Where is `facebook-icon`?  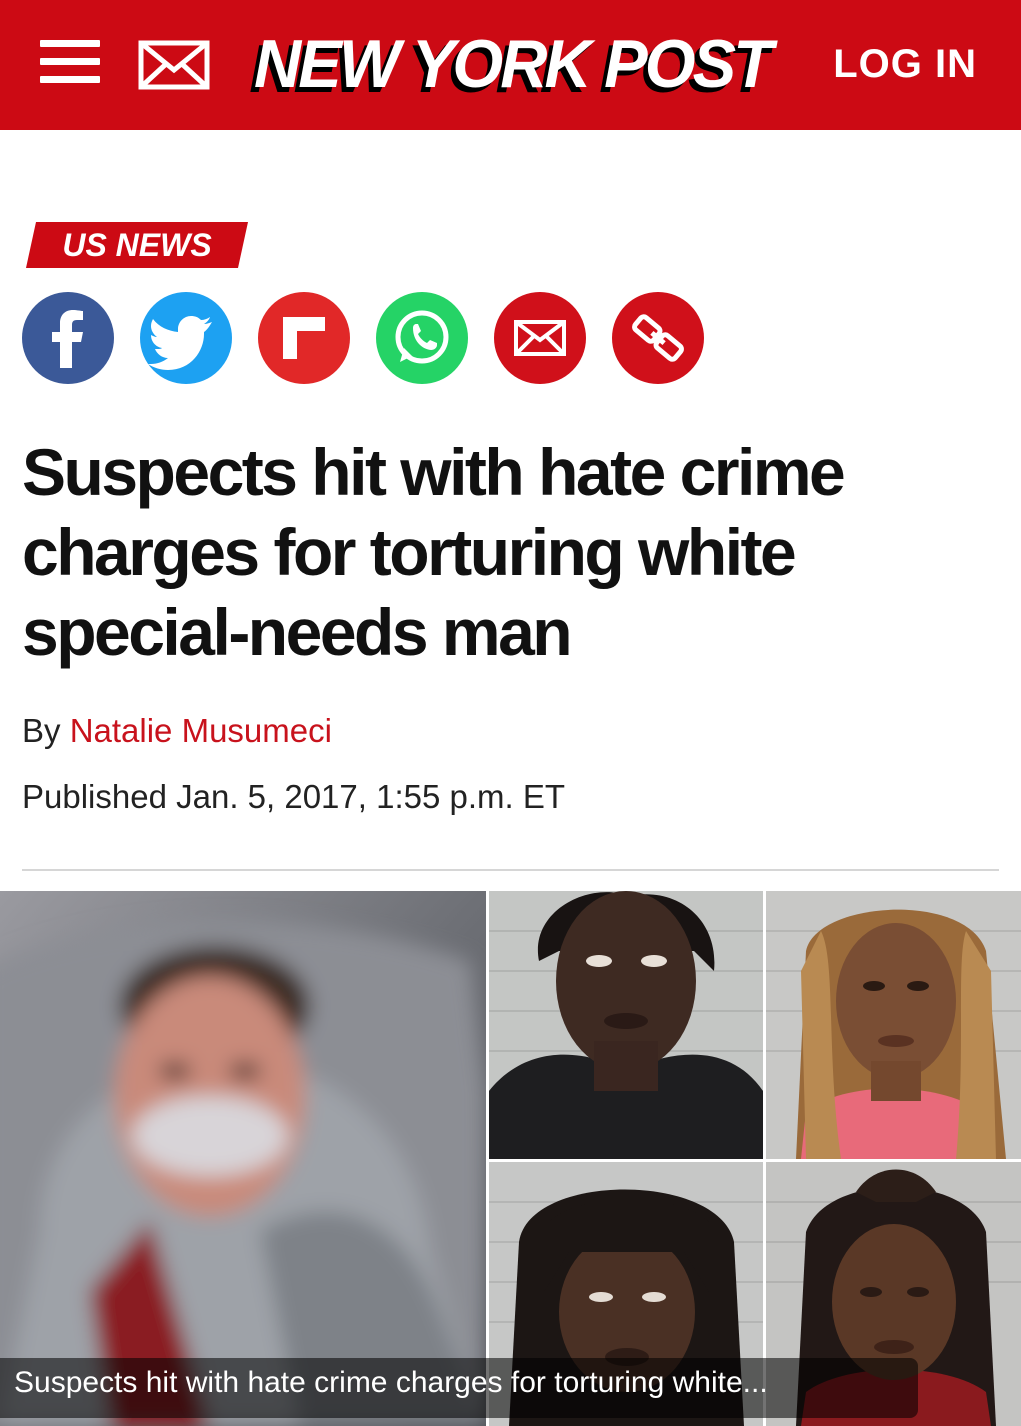 facebook-icon is located at coordinates (68, 338).